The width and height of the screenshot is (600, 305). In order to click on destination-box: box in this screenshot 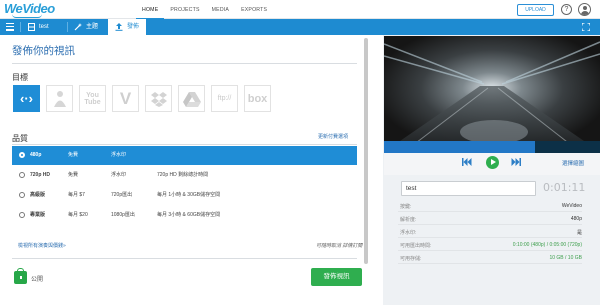, I will do `click(257, 98)`.